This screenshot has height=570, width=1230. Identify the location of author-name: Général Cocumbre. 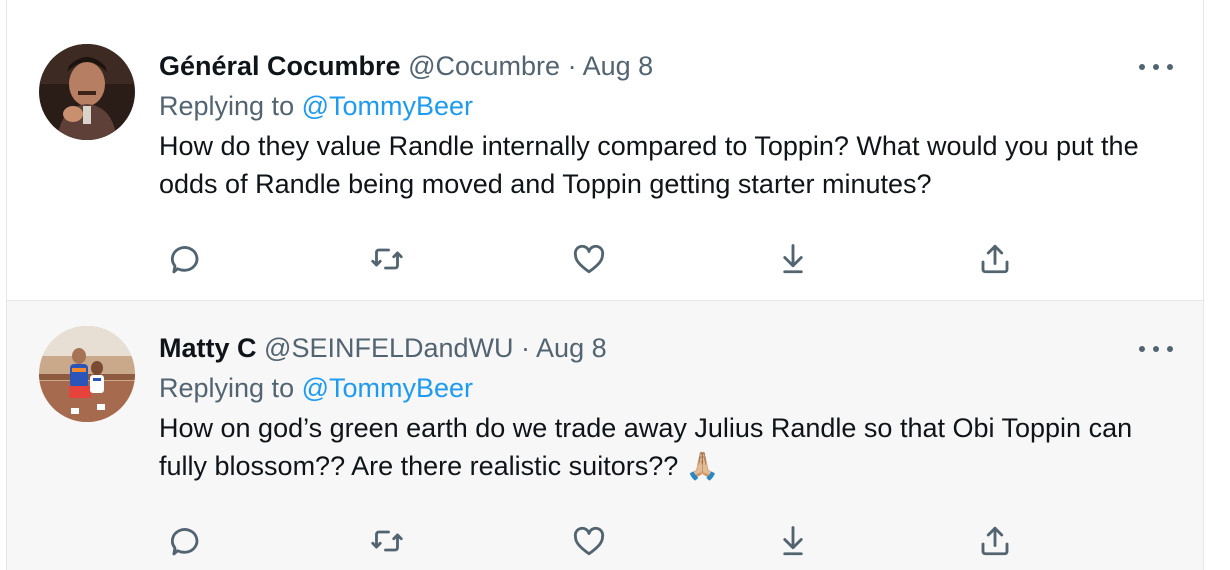
(280, 66).